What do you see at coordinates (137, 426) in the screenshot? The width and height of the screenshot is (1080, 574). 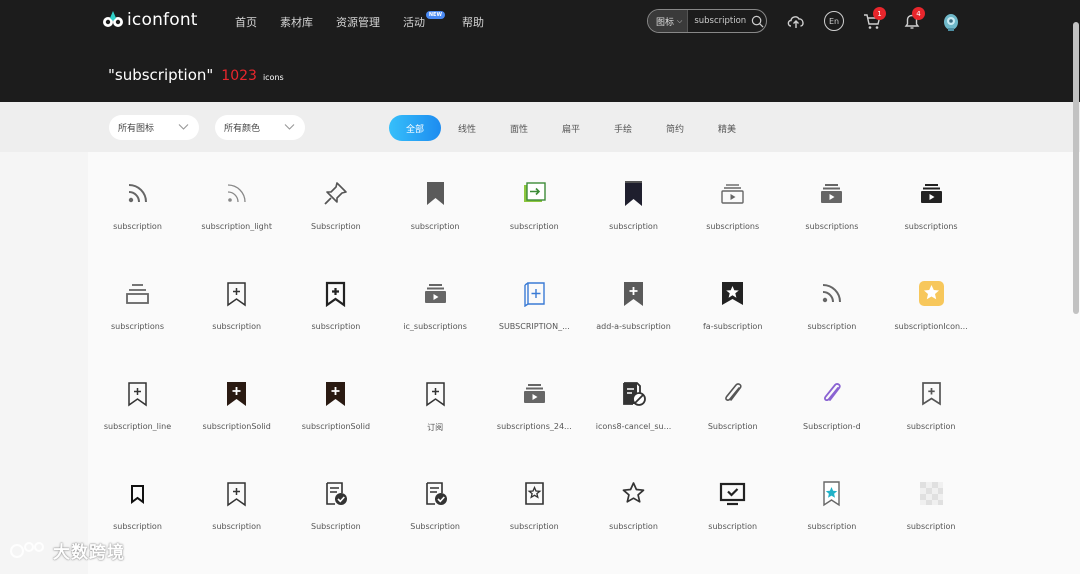 I see `icon-card-name: subscription_line` at bounding box center [137, 426].